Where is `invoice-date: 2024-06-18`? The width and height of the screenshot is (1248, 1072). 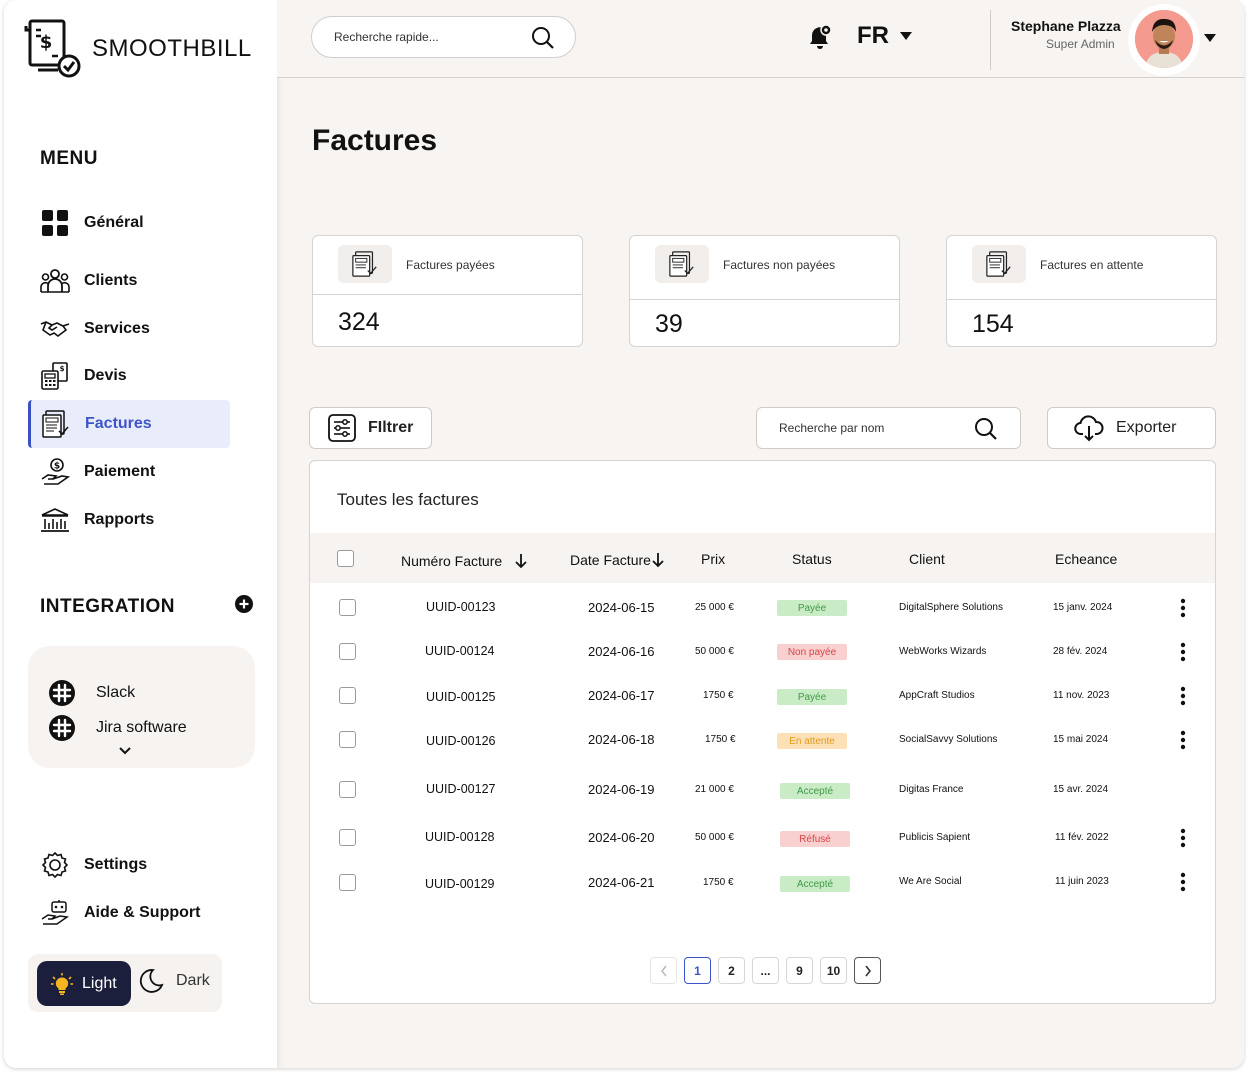 invoice-date: 2024-06-18 is located at coordinates (621, 739).